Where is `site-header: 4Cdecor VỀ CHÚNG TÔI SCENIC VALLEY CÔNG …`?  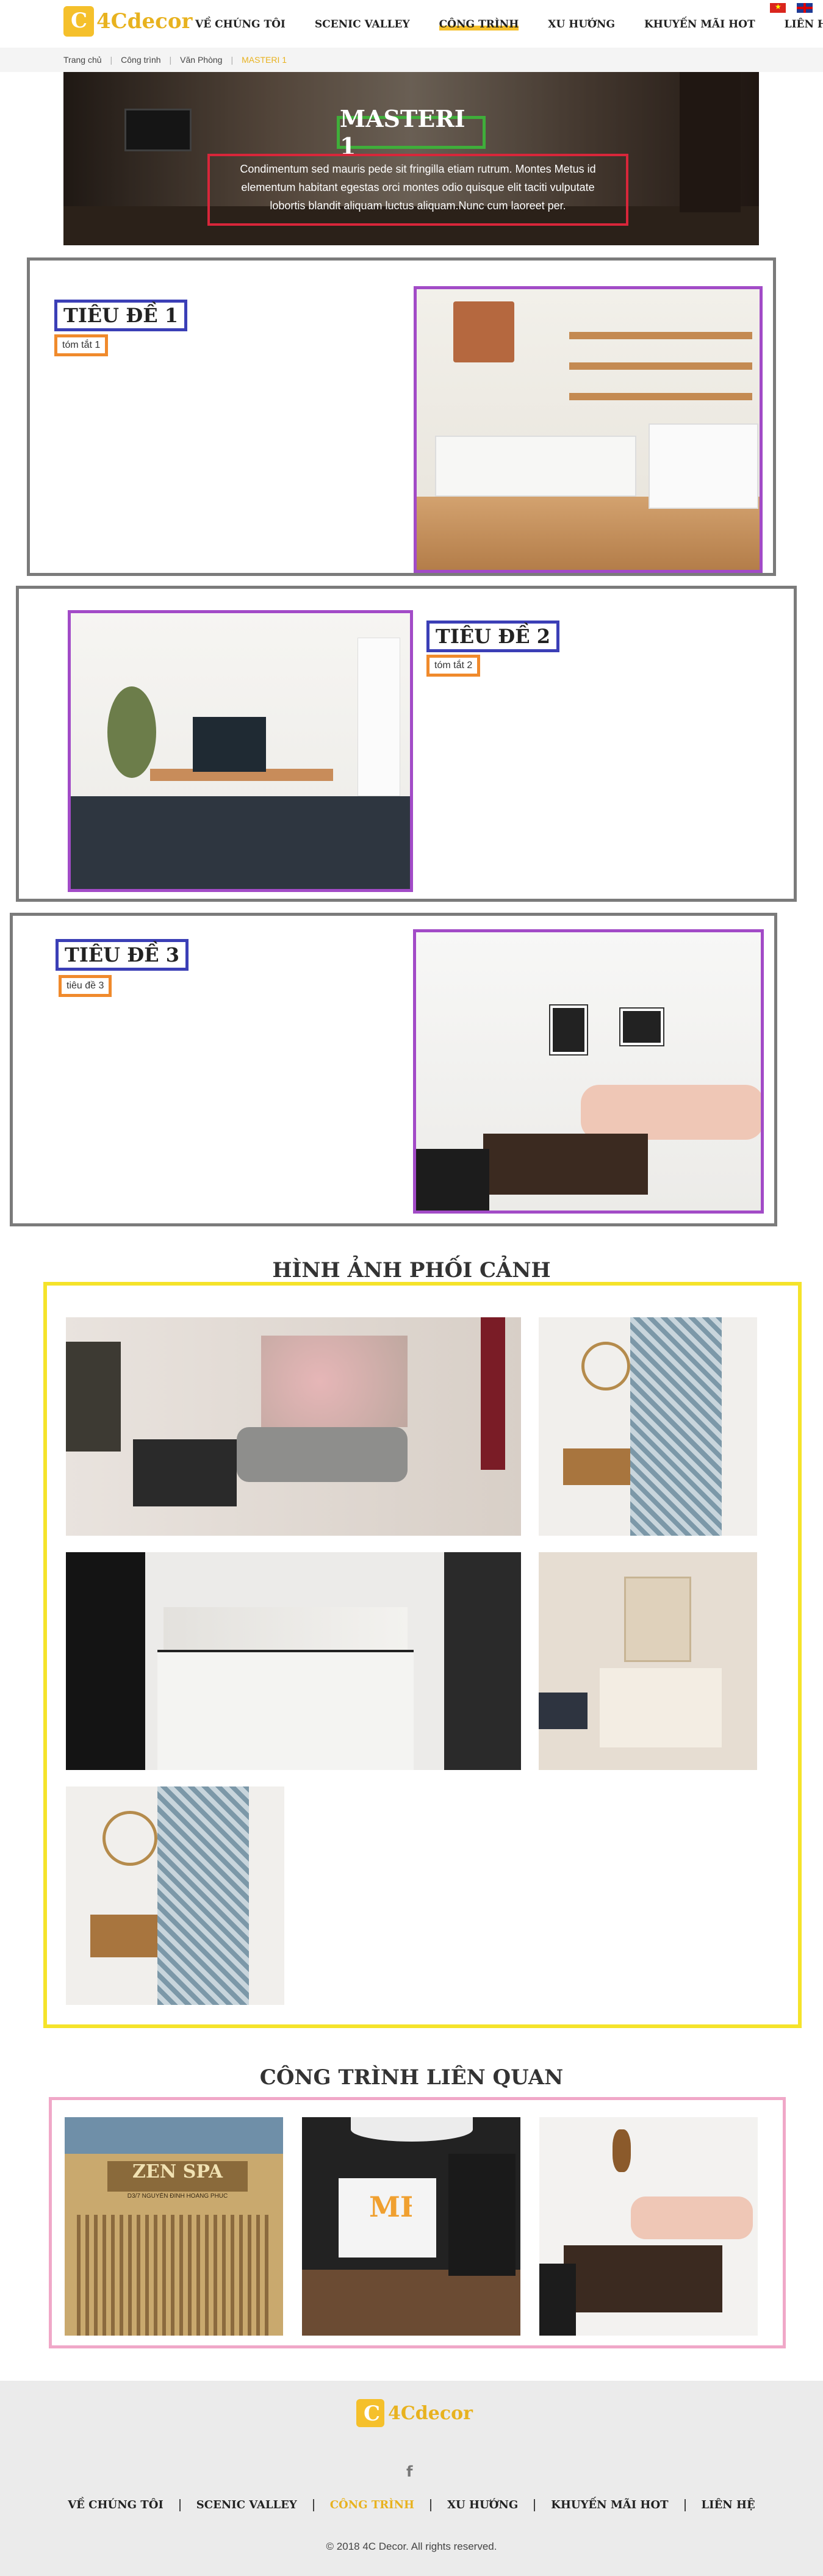
site-header: 4Cdecor VỀ CHÚNG TÔI SCENIC VALLEY CÔNG … is located at coordinates (411, 24).